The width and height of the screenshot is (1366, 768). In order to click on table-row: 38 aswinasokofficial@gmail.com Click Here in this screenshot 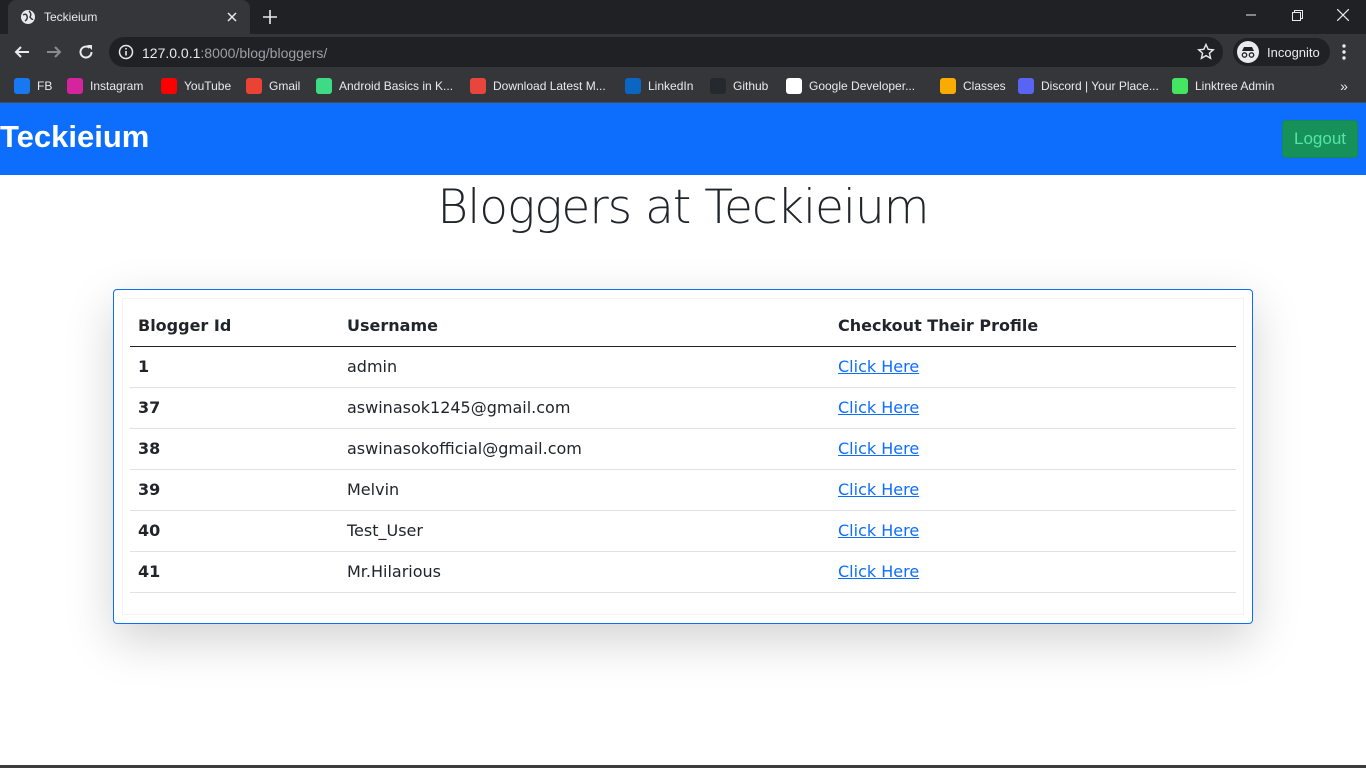, I will do `click(683, 449)`.